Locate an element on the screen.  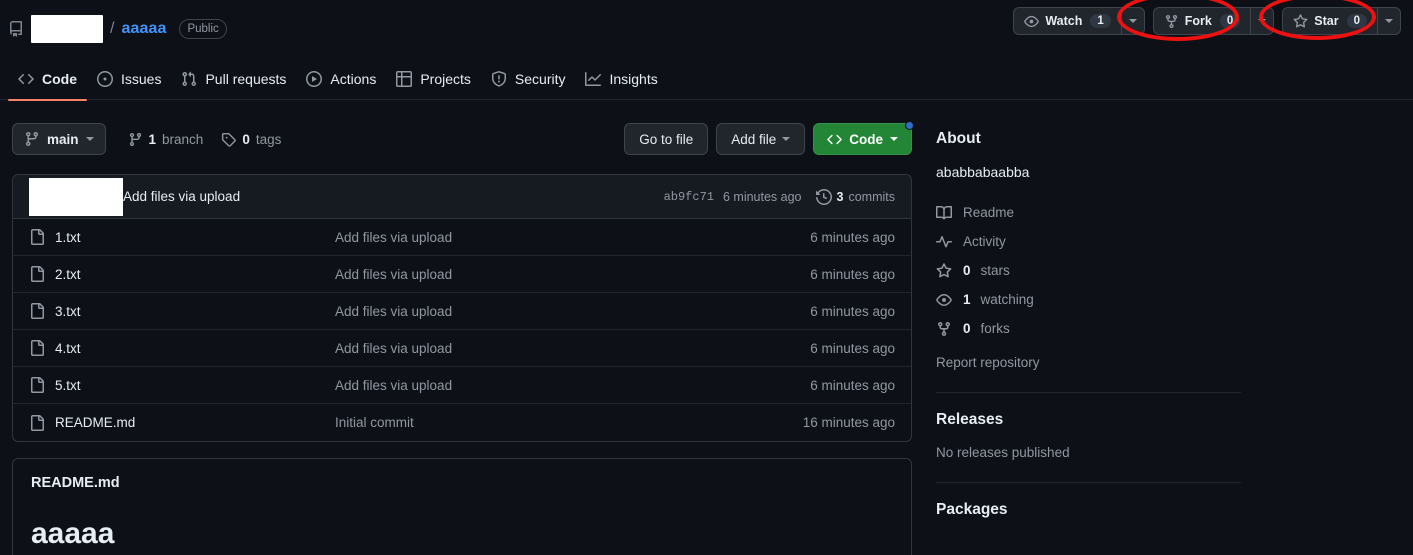
table-row: README.md Initial commit 16 minutes ago is located at coordinates (462, 422).